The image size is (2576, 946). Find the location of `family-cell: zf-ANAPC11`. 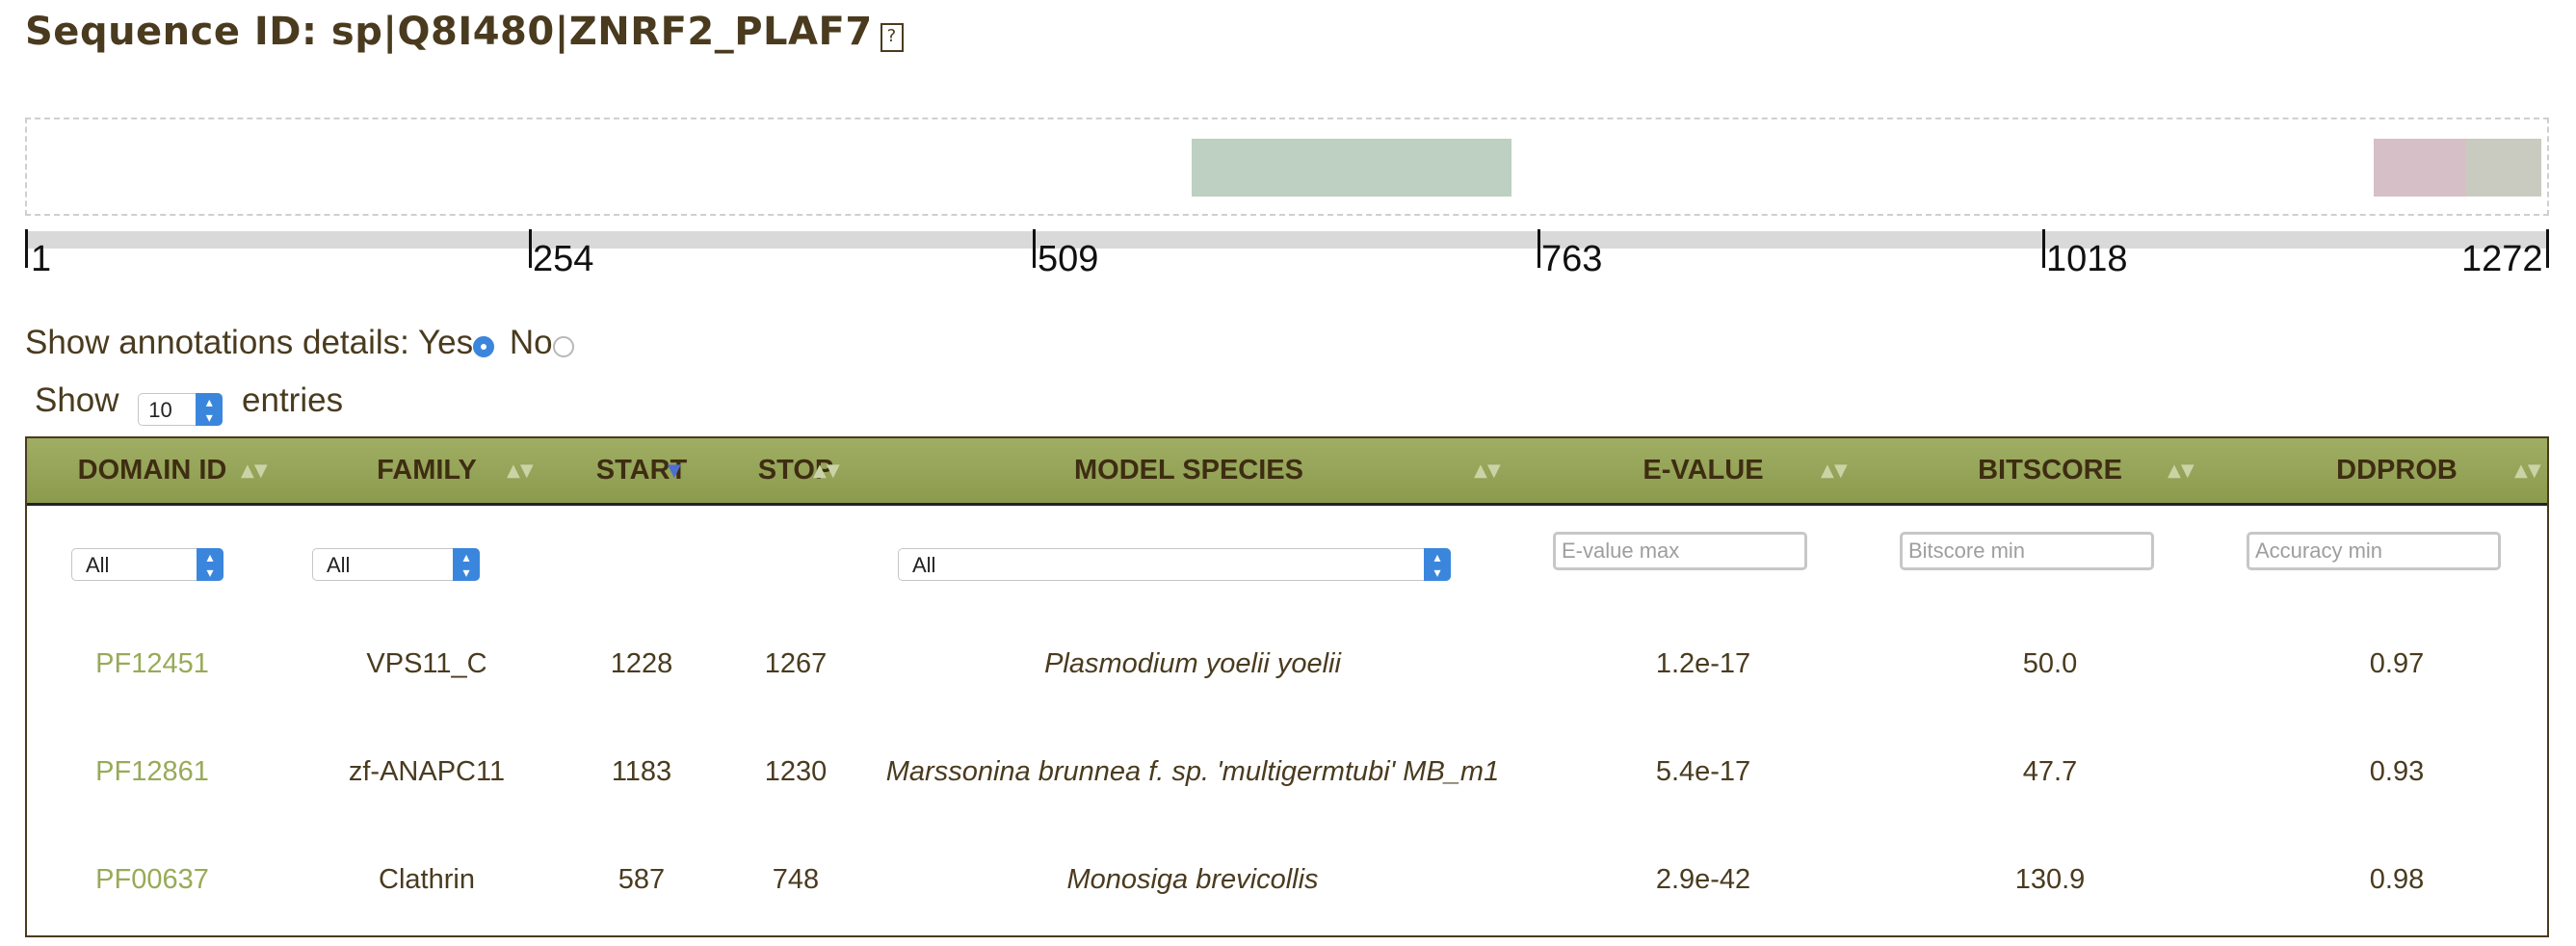

family-cell: zf-ANAPC11 is located at coordinates (427, 771).